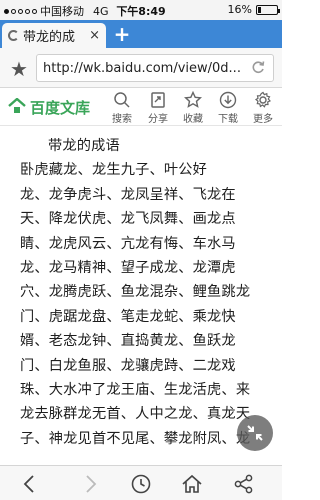  I want to click on download-button: 下载, so click(228, 108).